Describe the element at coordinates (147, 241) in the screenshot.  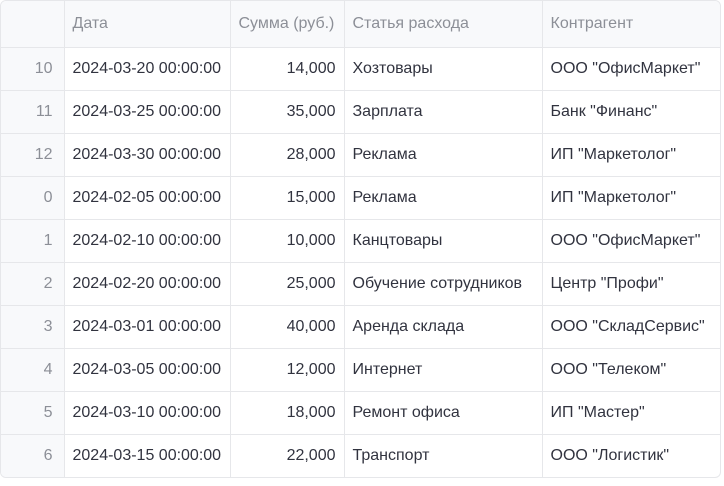
I see `date-cell: 2024-02-10 00:00:00` at that location.